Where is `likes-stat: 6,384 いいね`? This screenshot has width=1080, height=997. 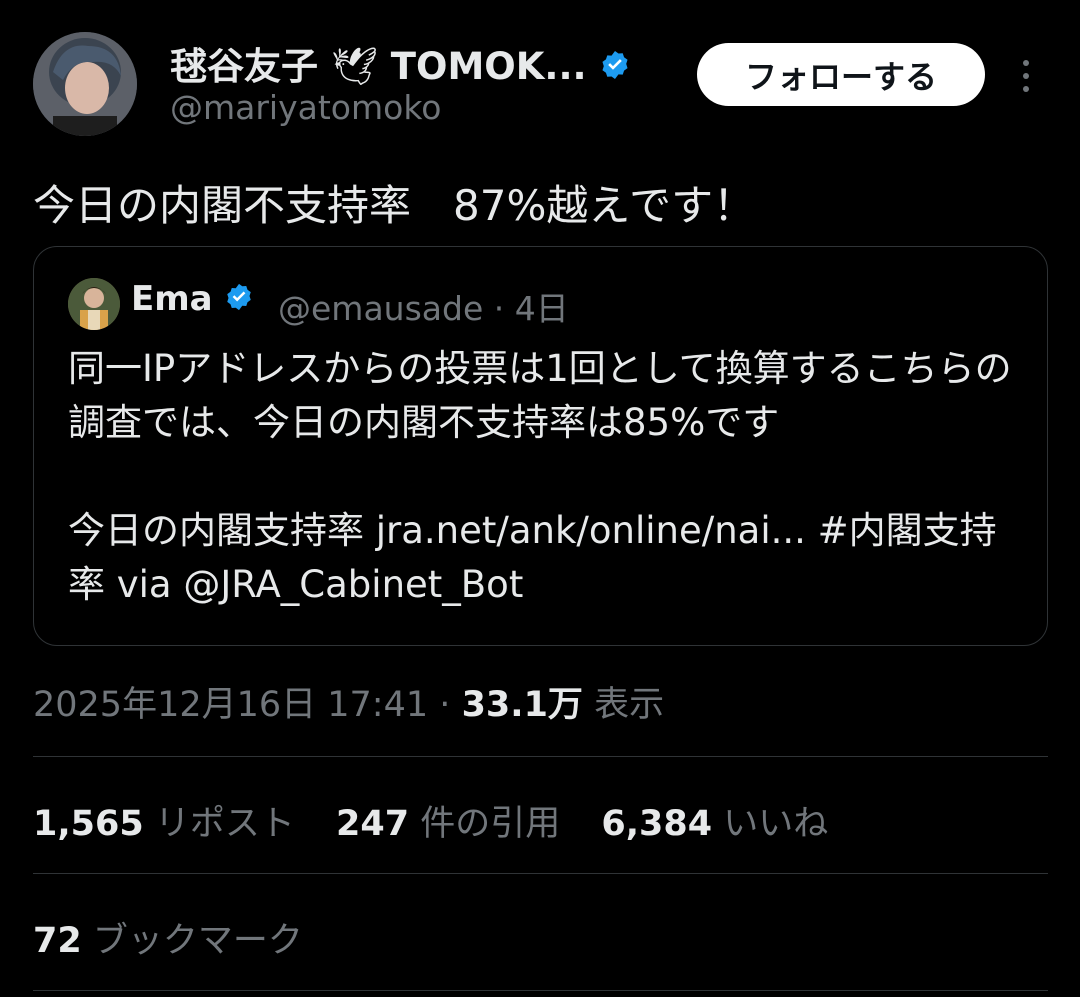 likes-stat: 6,384 いいね is located at coordinates (714, 824).